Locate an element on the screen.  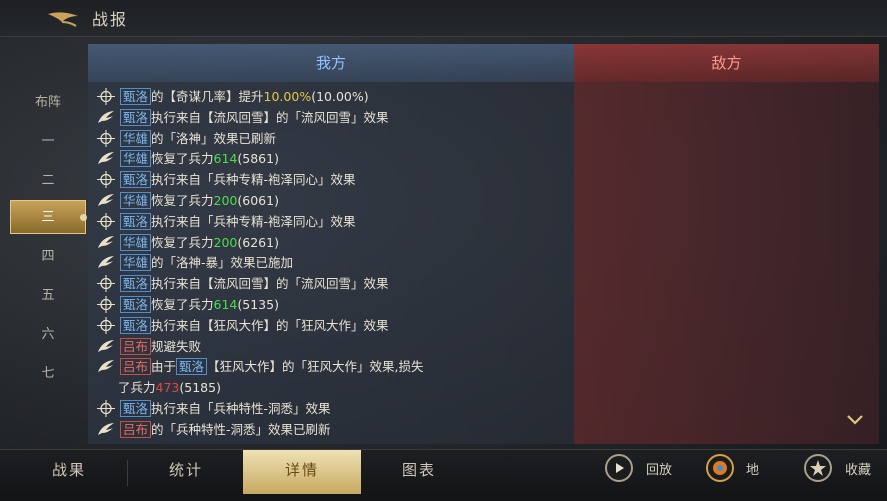
tab-chart: 图表 is located at coordinates (419, 472).